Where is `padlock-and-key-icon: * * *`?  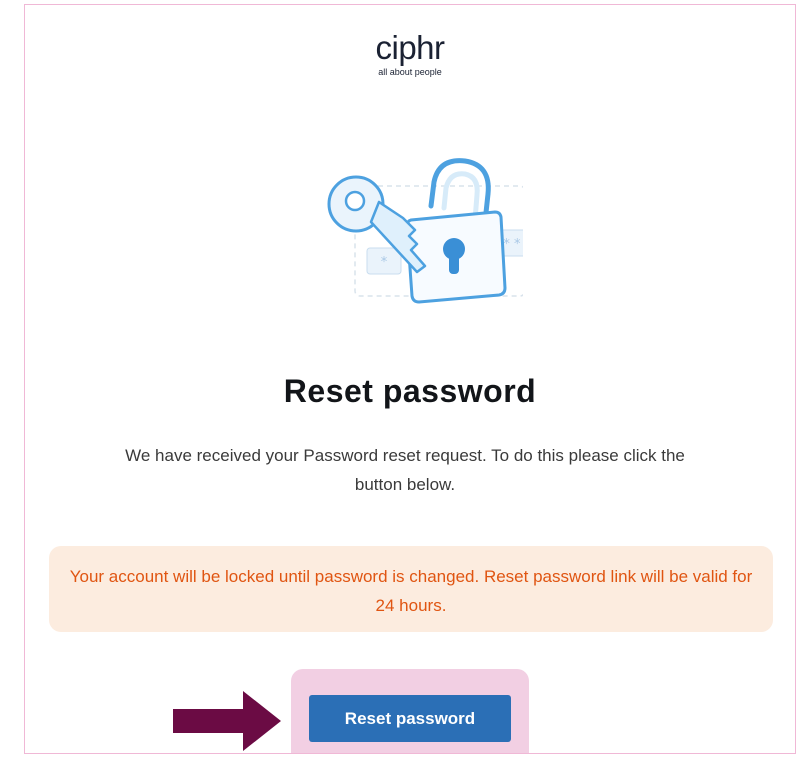
padlock-and-key-icon: * * * is located at coordinates (425, 231).